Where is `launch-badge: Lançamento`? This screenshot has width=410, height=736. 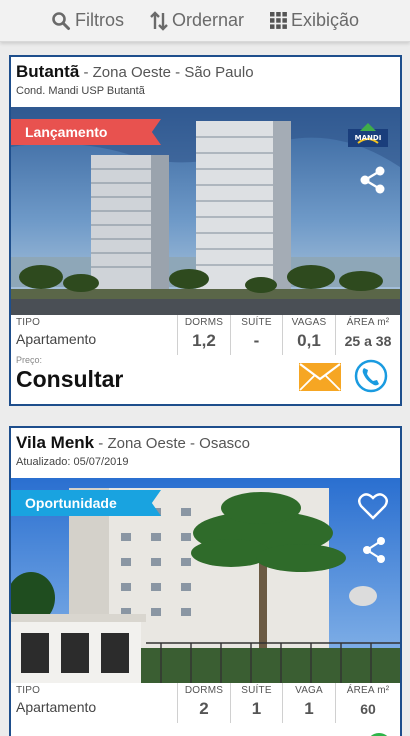
launch-badge: Lançamento is located at coordinates (86, 132).